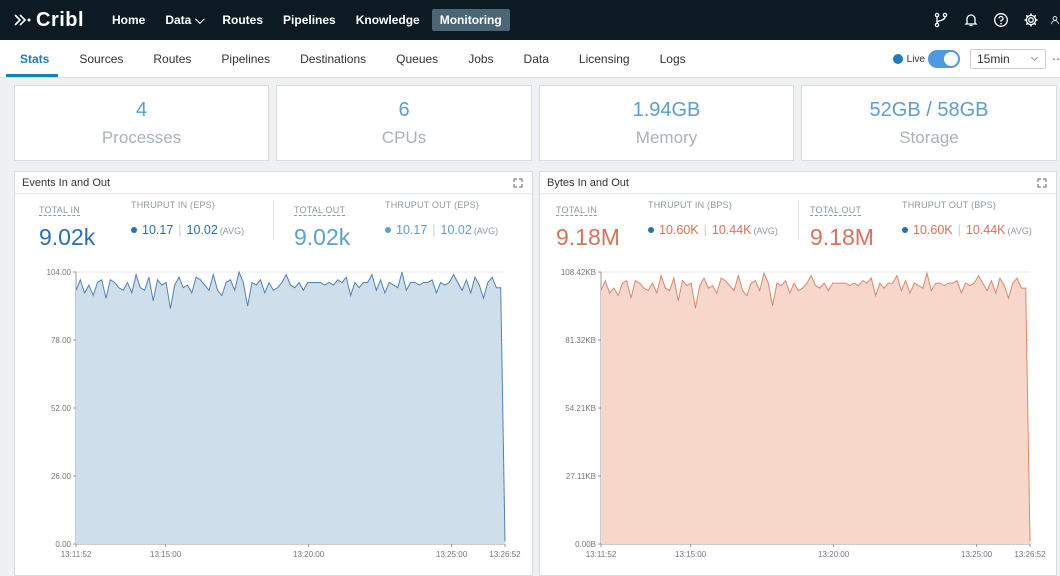 This screenshot has height=576, width=1060. Describe the element at coordinates (67, 225) in the screenshot. I see `events-total-in: TOTAL IN 9.02k` at that location.